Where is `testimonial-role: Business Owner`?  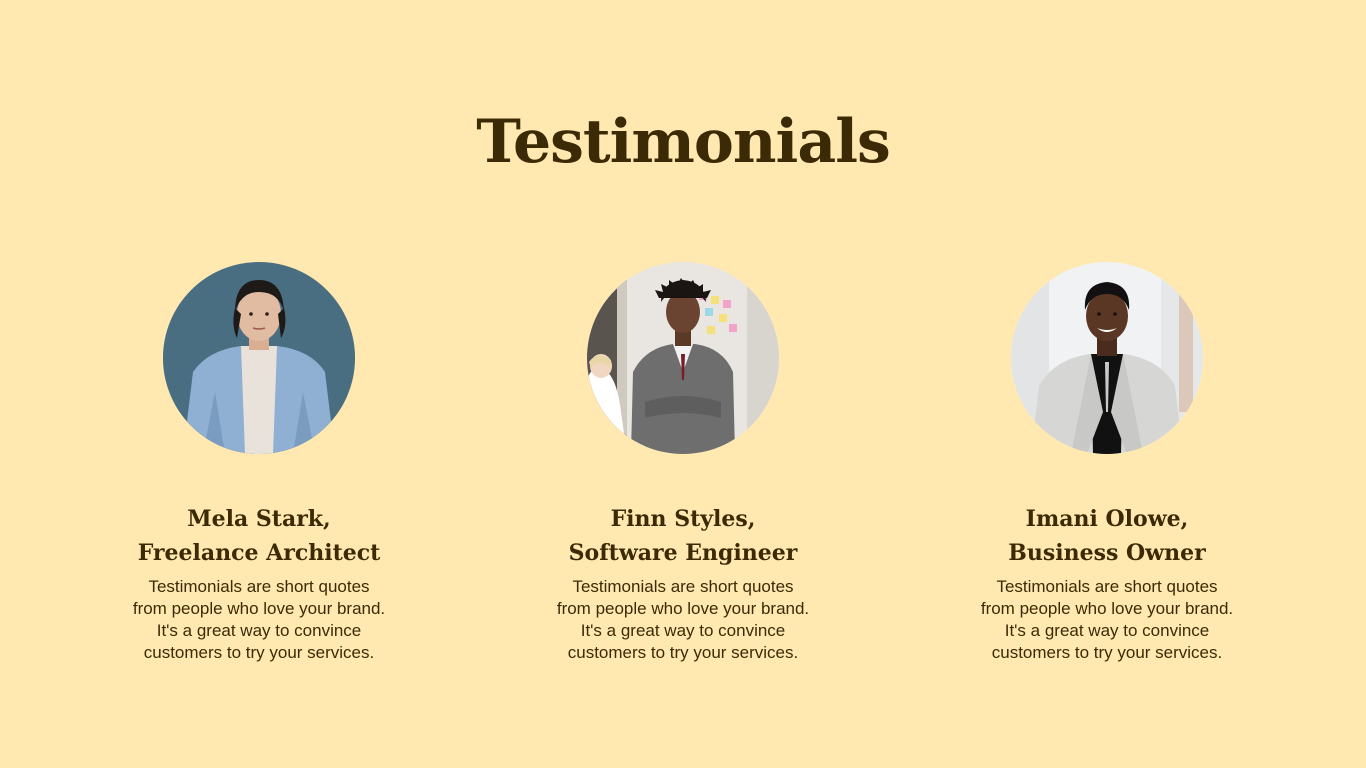 testimonial-role: Business Owner is located at coordinates (1107, 553).